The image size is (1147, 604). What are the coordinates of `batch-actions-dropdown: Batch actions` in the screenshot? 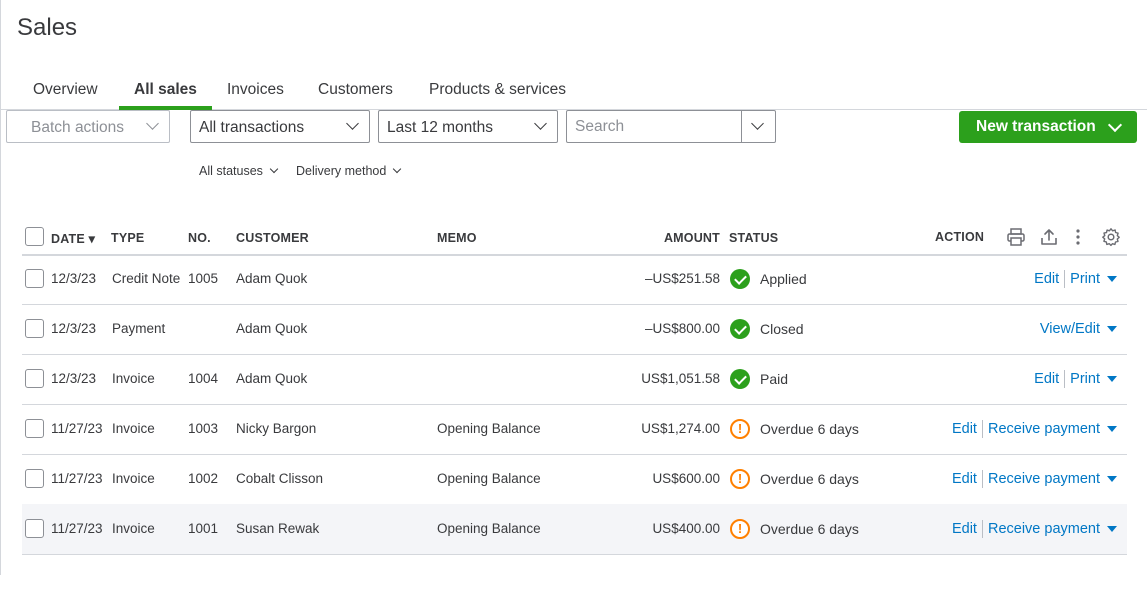 It's located at (88, 126).